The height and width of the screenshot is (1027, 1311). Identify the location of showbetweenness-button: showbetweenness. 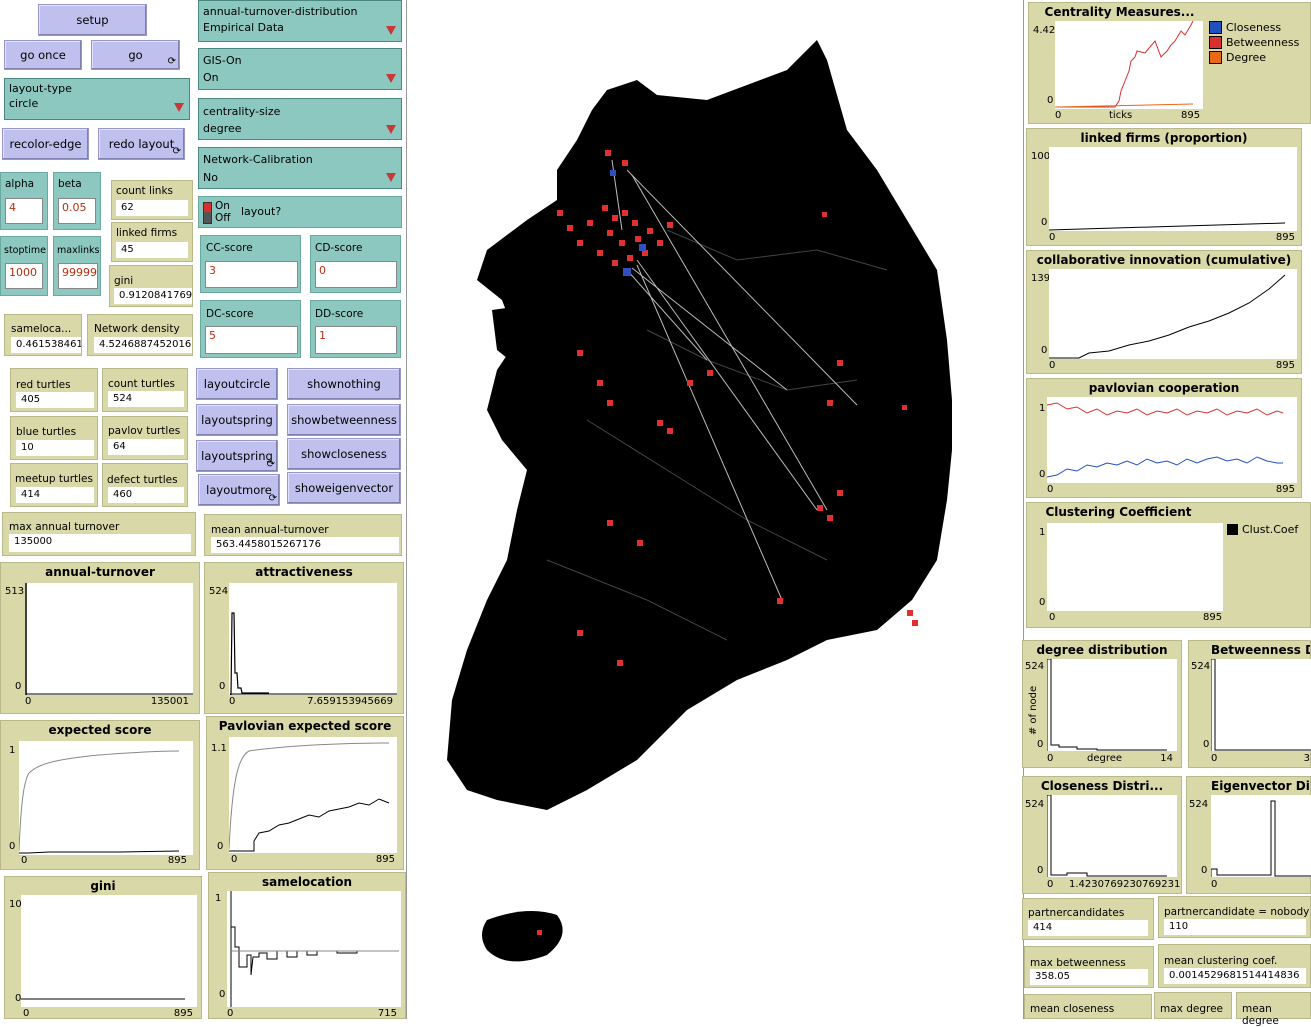
(344, 420).